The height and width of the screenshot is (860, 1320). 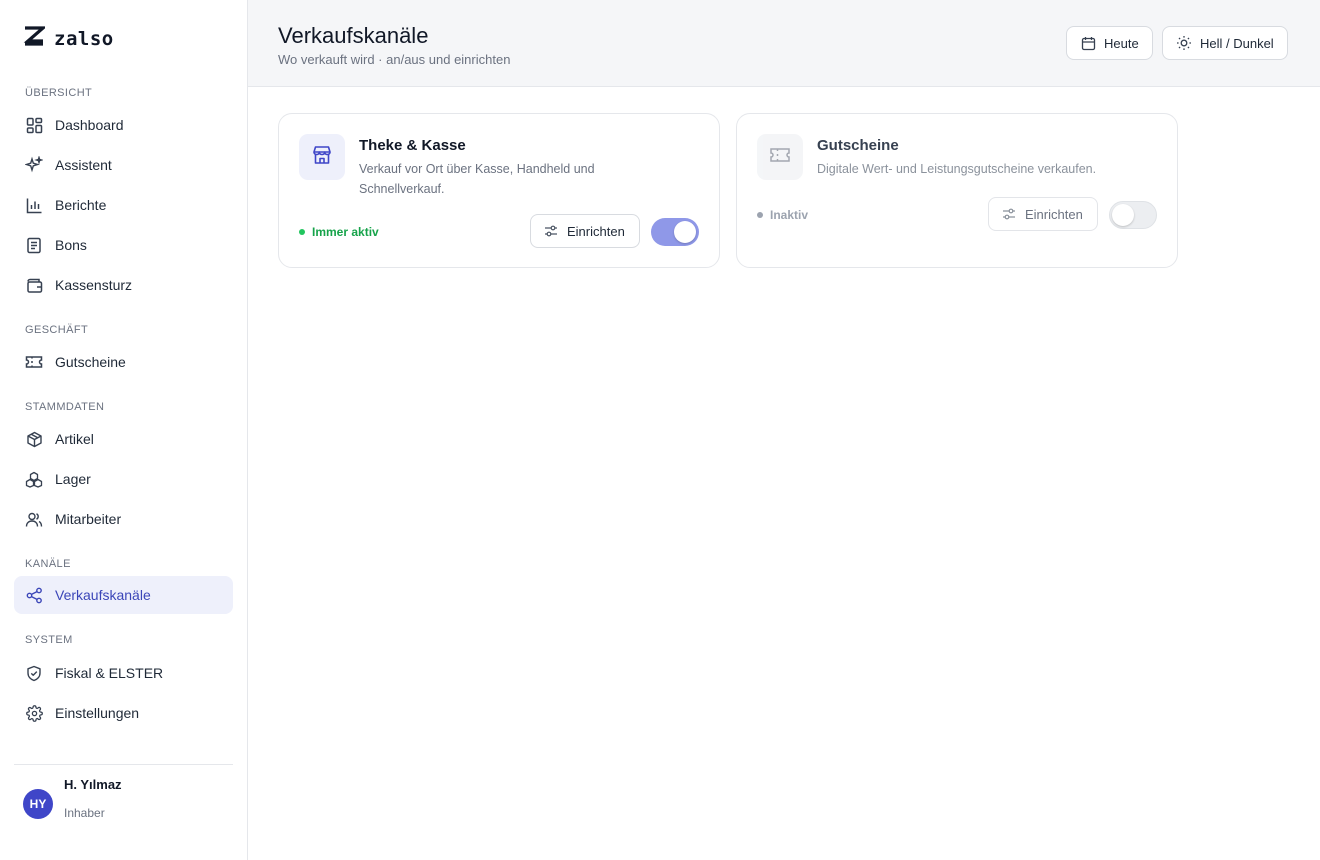 I want to click on grid-icon, so click(x=34, y=125).